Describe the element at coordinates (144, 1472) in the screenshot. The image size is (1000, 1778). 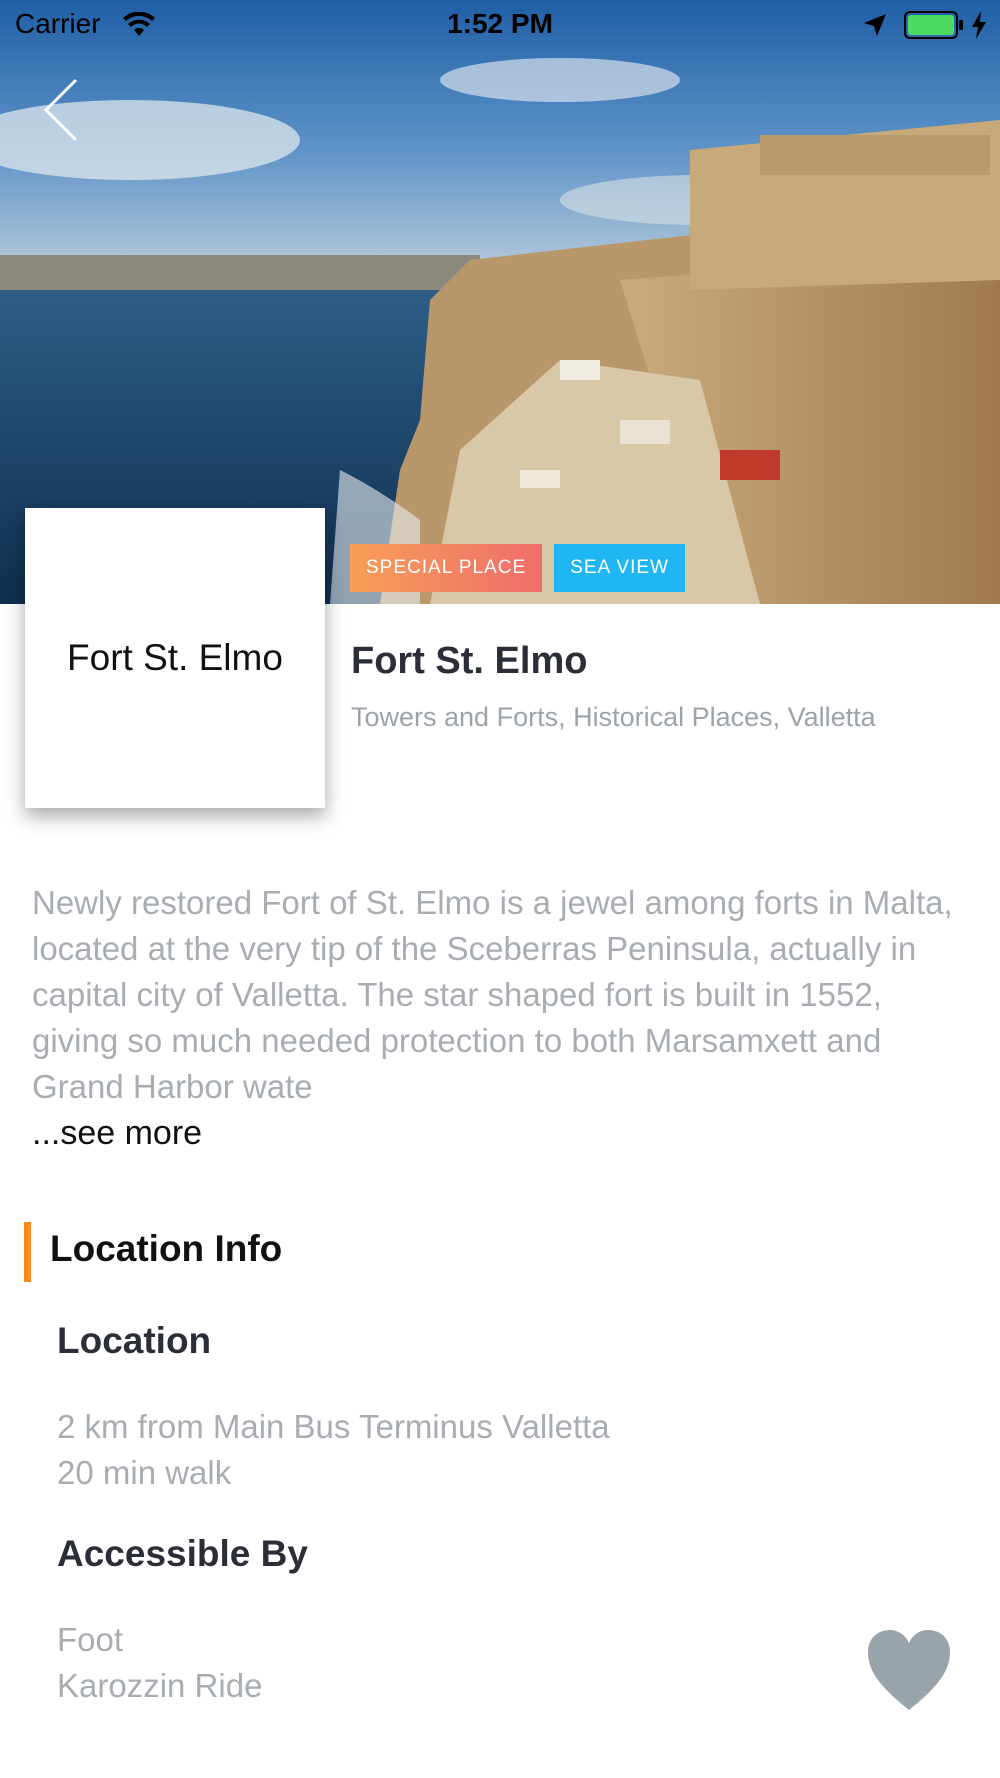
I see `location-line: 20 min walk` at that location.